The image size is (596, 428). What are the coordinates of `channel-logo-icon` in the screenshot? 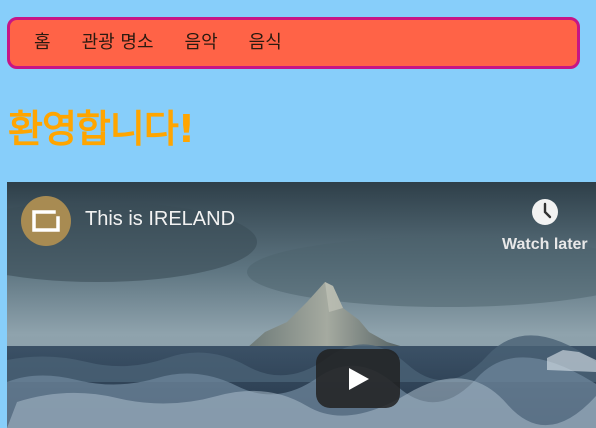 It's located at (46, 221).